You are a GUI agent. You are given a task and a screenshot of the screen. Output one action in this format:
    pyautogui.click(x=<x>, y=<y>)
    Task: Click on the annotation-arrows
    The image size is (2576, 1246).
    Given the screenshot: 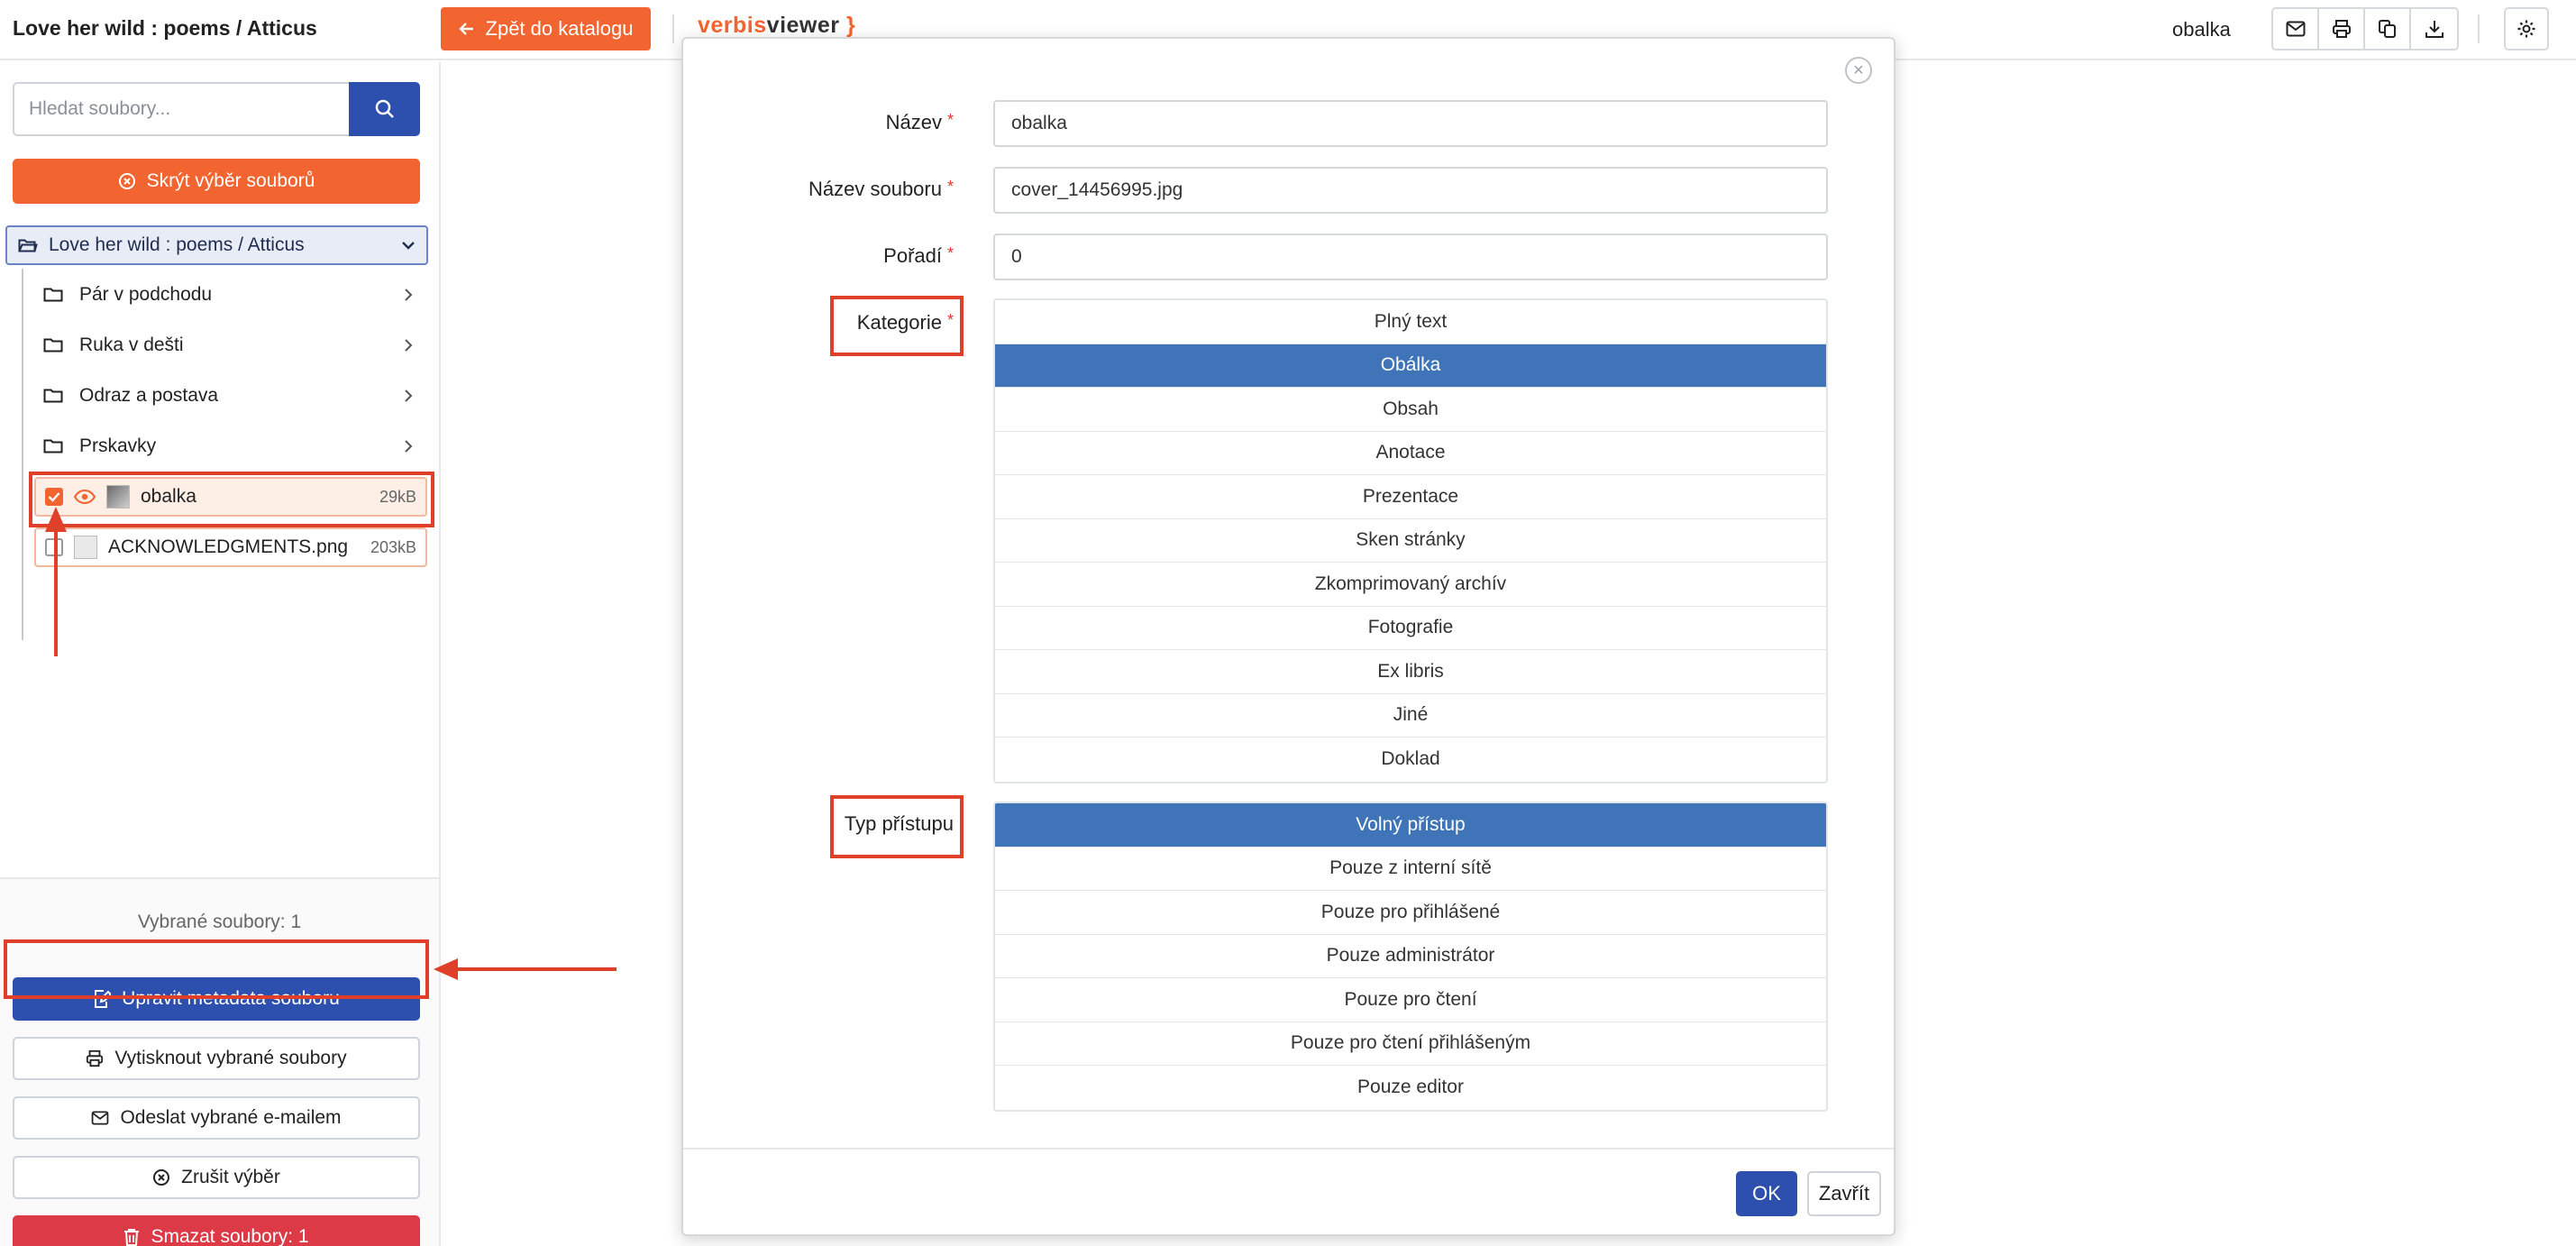 What is the action you would take?
    pyautogui.click(x=331, y=744)
    